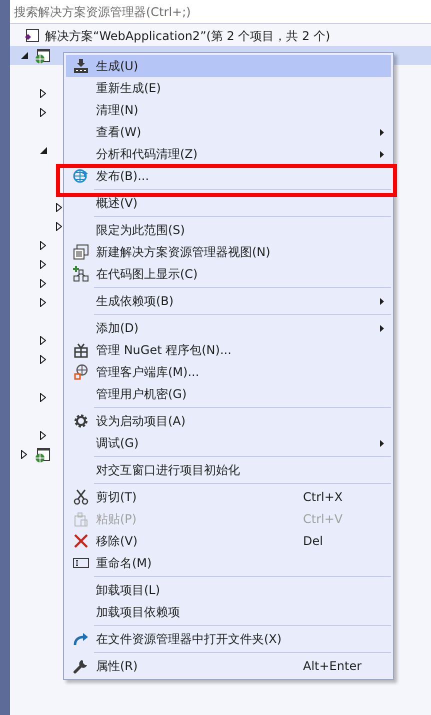  Describe the element at coordinates (323, 497) in the screenshot. I see `shortcut-label: Ctrl+X` at that location.